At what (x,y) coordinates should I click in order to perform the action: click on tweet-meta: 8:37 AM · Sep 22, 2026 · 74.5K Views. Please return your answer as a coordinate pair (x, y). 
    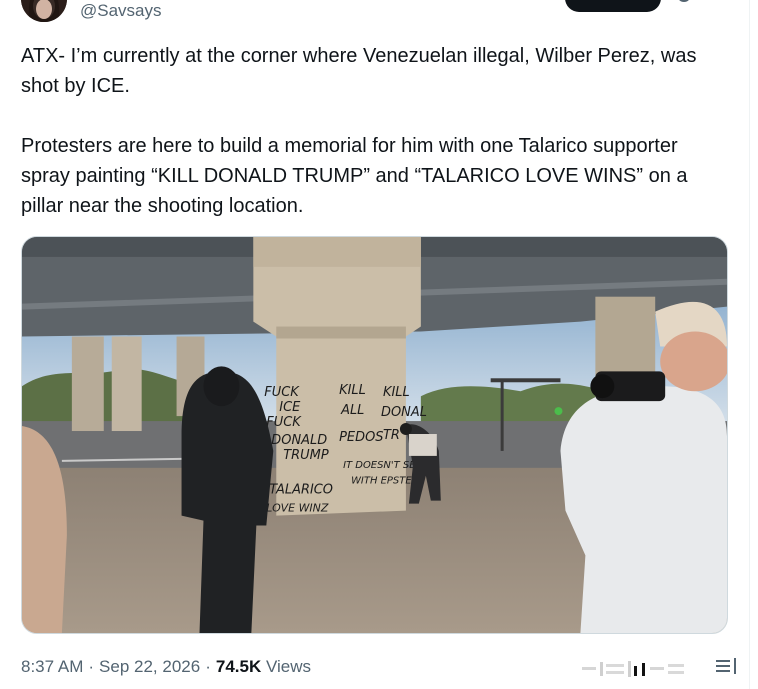
    Looking at the image, I should click on (166, 667).